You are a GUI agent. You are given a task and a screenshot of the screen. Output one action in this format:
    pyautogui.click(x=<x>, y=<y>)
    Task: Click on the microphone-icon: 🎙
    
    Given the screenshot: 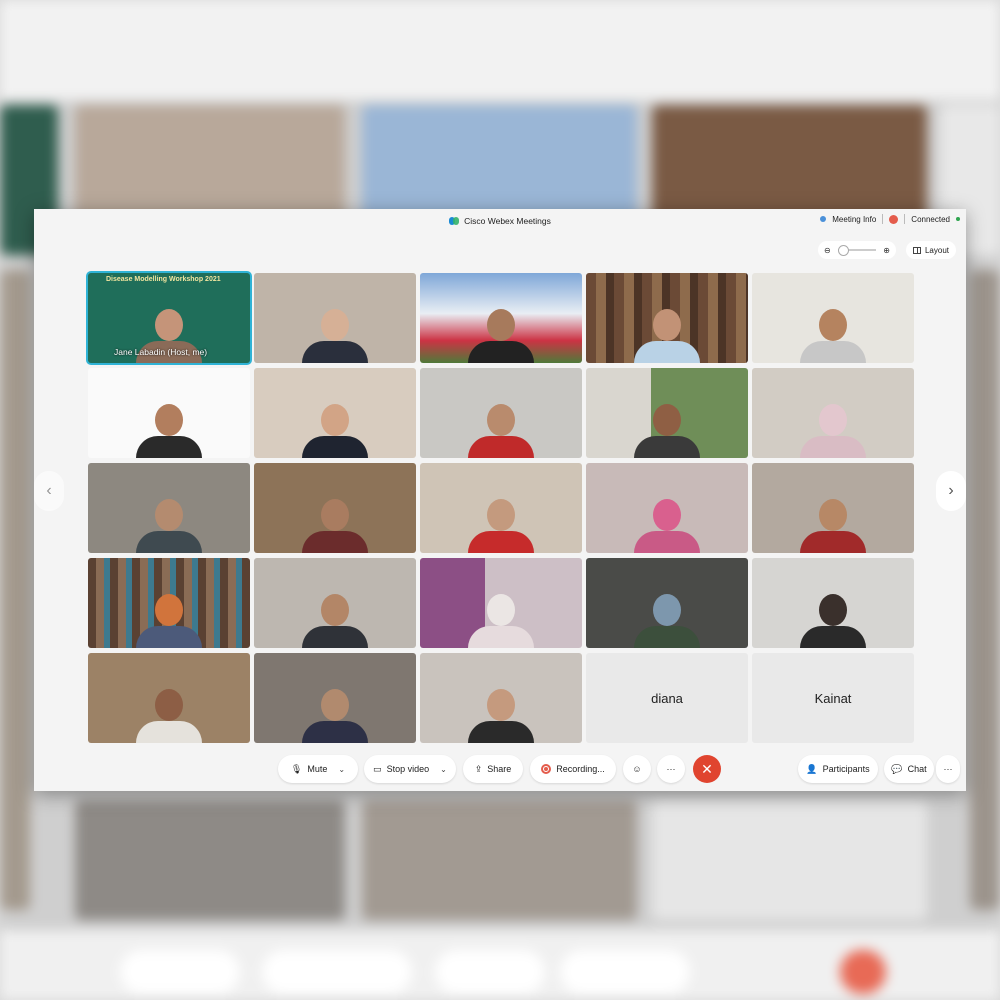 What is the action you would take?
    pyautogui.click(x=296, y=768)
    